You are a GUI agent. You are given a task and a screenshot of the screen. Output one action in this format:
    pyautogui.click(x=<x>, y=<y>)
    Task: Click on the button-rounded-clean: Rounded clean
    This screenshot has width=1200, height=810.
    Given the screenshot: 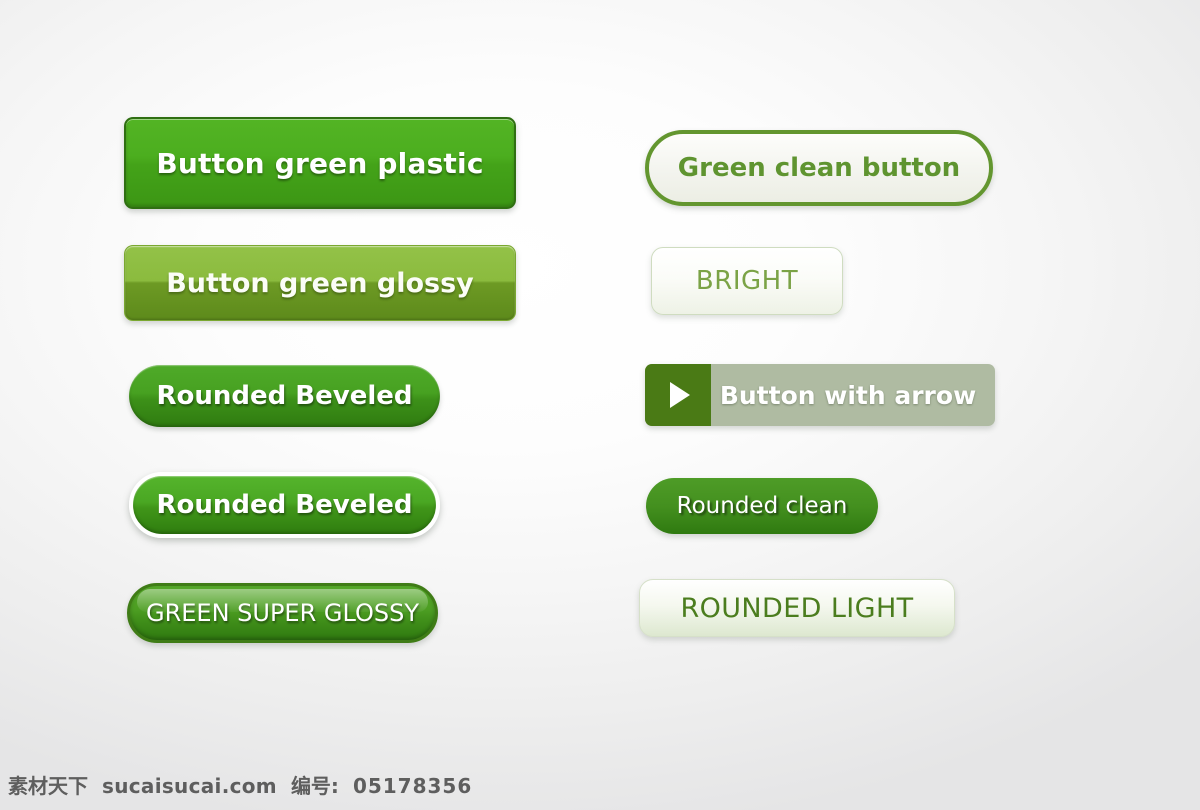 What is the action you would take?
    pyautogui.click(x=762, y=506)
    